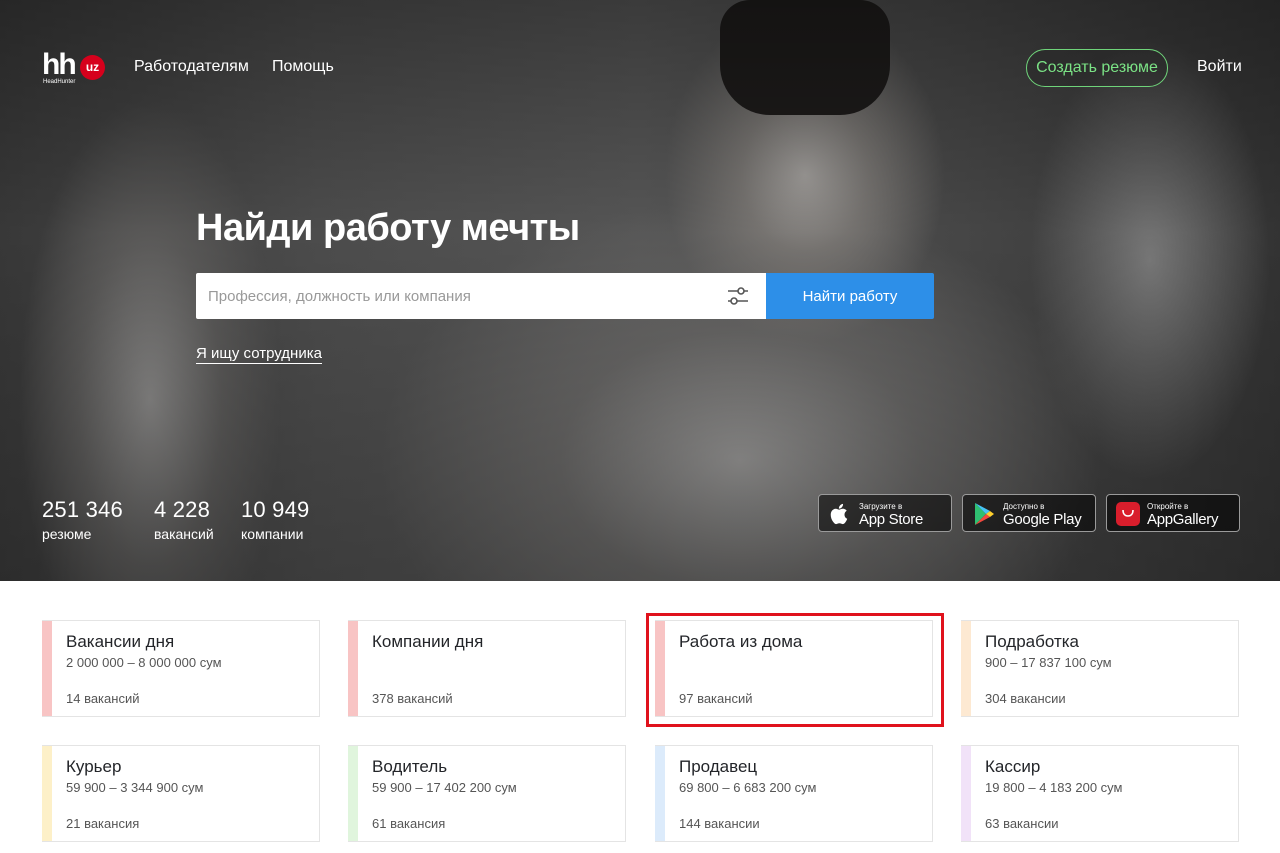  What do you see at coordinates (275, 509) in the screenshot?
I see `stat-value: 10 949` at bounding box center [275, 509].